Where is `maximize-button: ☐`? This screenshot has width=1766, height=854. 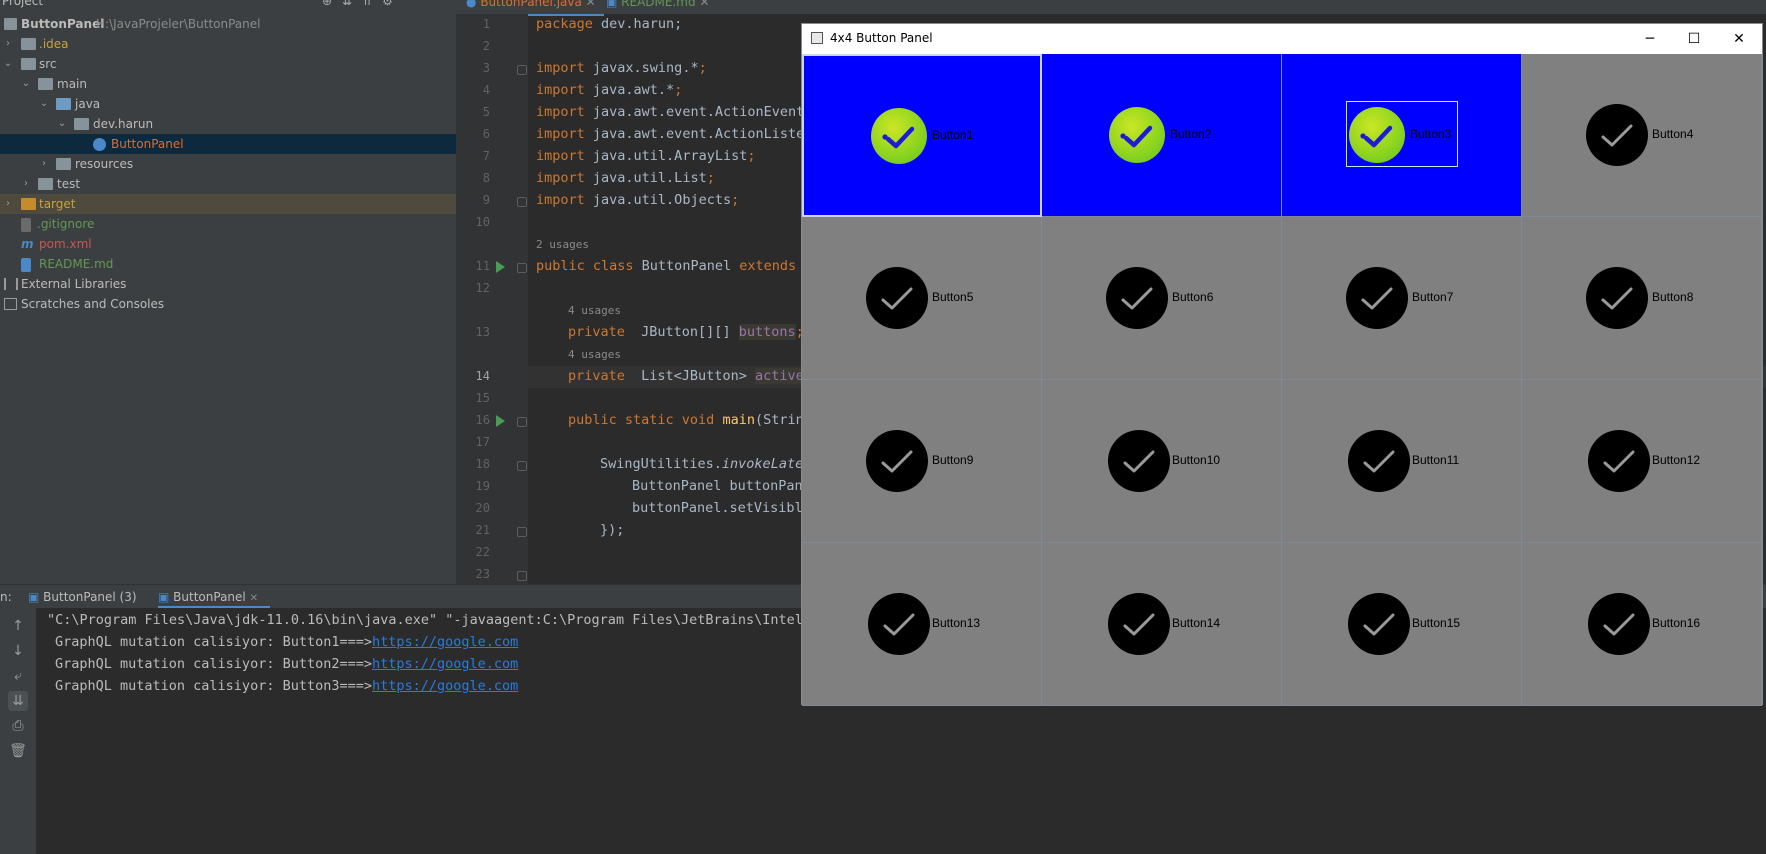
maximize-button: ☐ is located at coordinates (1694, 39).